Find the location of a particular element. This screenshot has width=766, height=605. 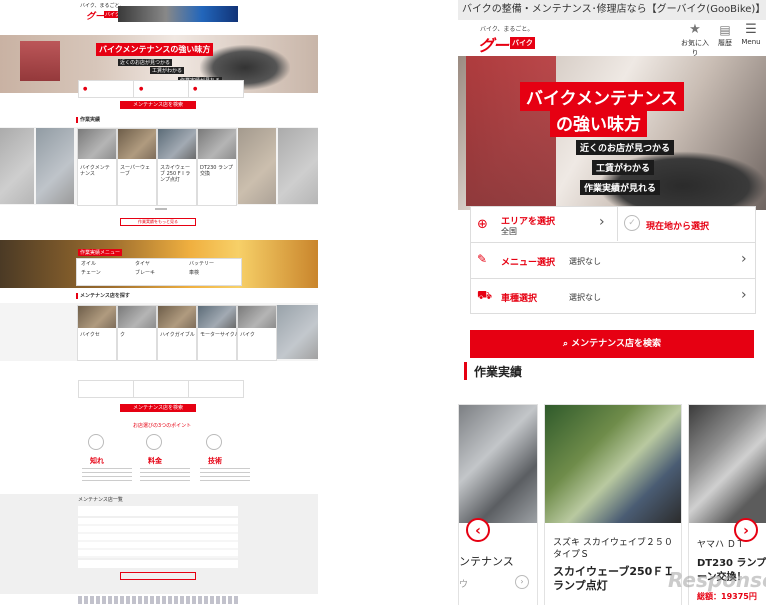

menu-select: ✎ メニュー選択 選択なし › is located at coordinates (613, 260).